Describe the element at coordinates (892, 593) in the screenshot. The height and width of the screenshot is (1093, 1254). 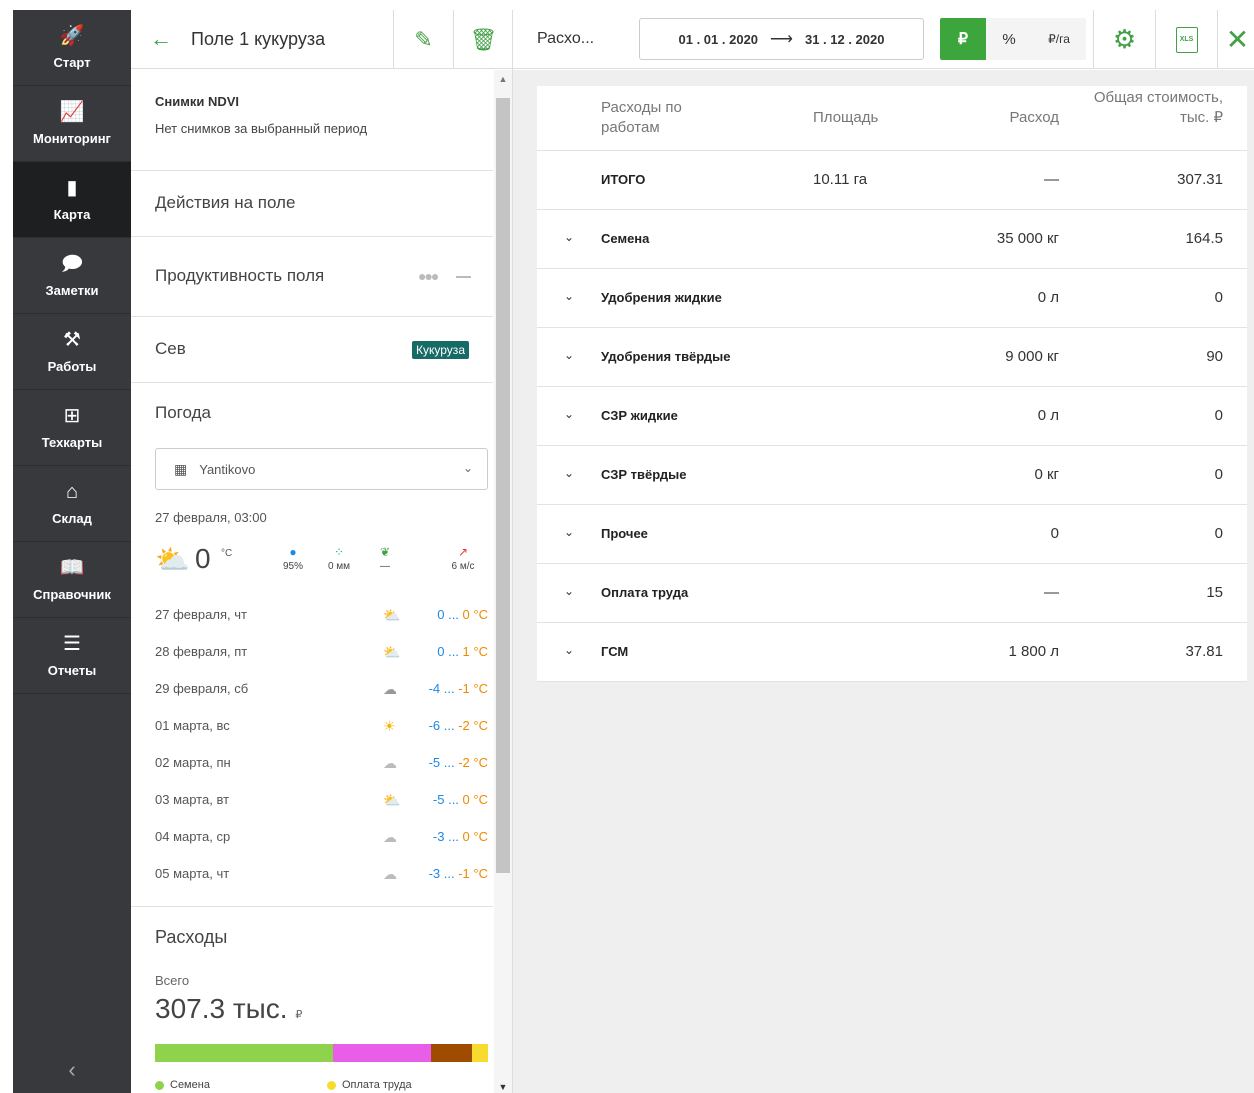
I see `table-row: ⌄ Оплата труда — 15` at that location.